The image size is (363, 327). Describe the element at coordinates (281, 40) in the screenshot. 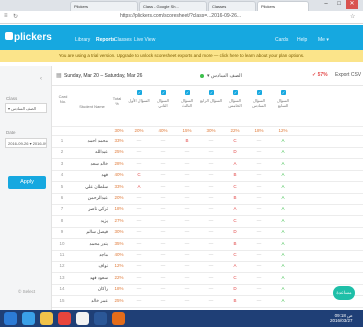

I see `nav-cards: Cards` at that location.